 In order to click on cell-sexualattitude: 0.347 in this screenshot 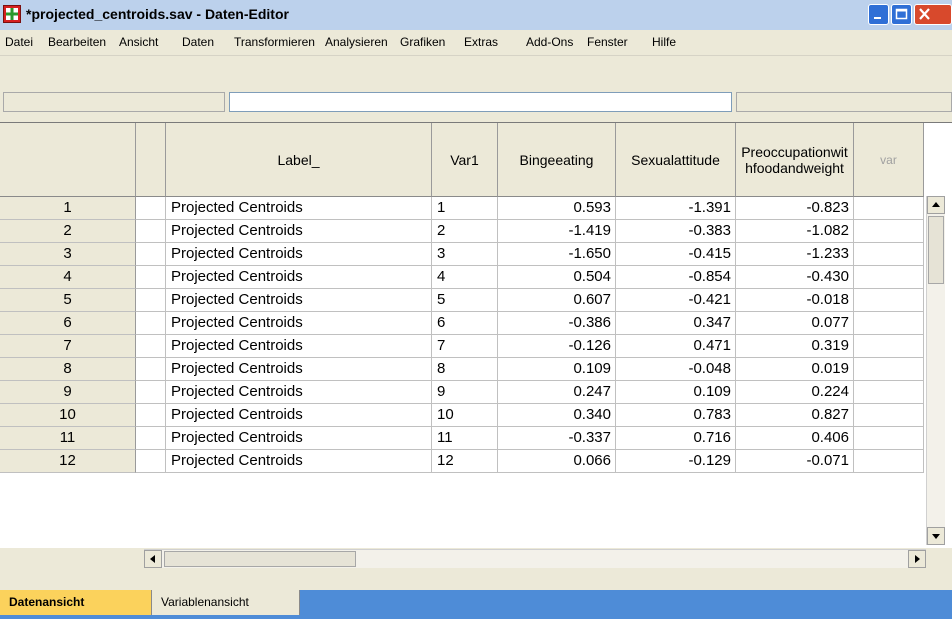, I will do `click(676, 323)`.